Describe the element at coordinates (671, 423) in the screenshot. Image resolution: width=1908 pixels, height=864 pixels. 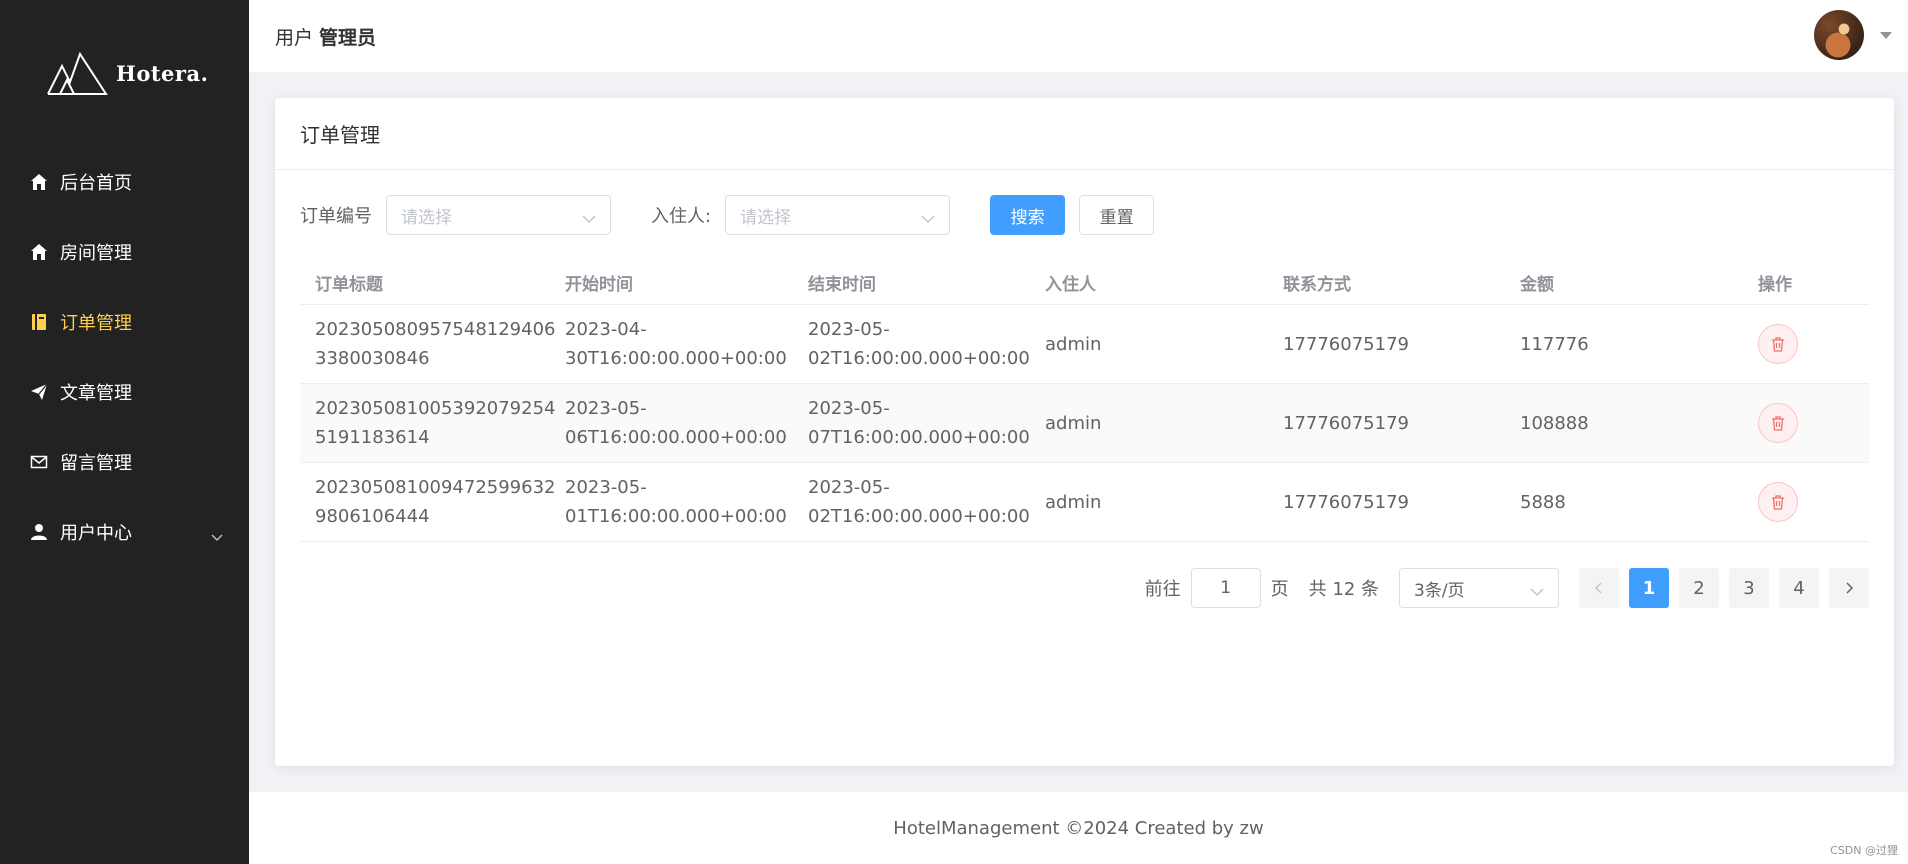
I see `start-time-cell: 2023-05- 06T16:00:00.000+00:00` at that location.